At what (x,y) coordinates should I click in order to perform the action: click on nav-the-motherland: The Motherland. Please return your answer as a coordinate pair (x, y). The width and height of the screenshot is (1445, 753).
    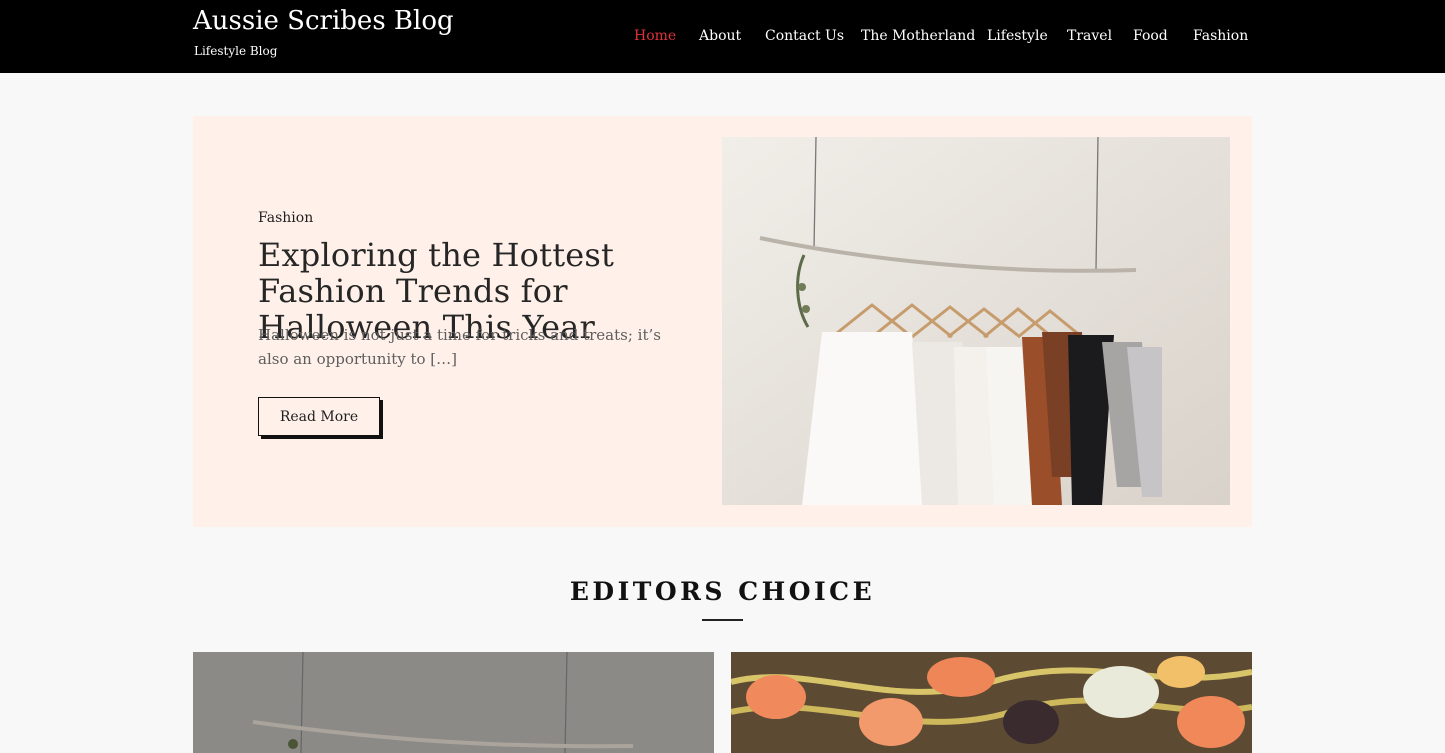
    Looking at the image, I should click on (918, 36).